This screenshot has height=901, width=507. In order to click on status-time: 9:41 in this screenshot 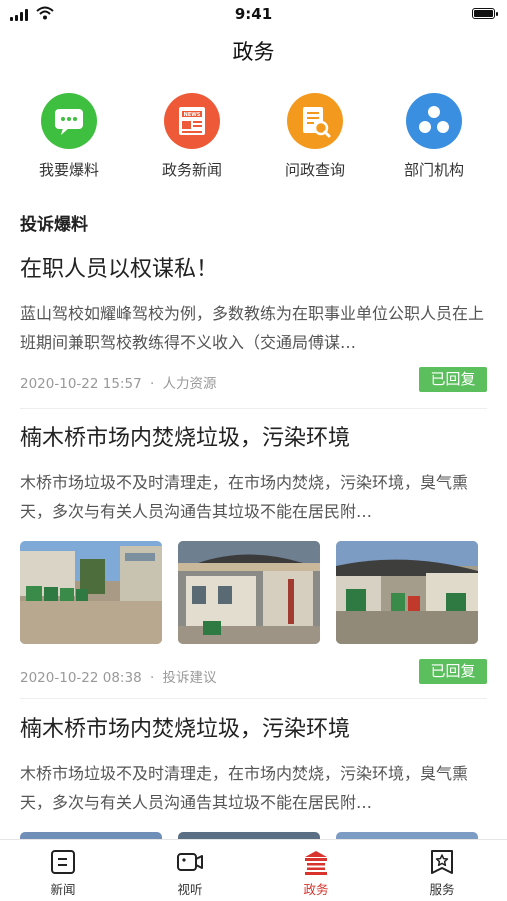, I will do `click(253, 14)`.